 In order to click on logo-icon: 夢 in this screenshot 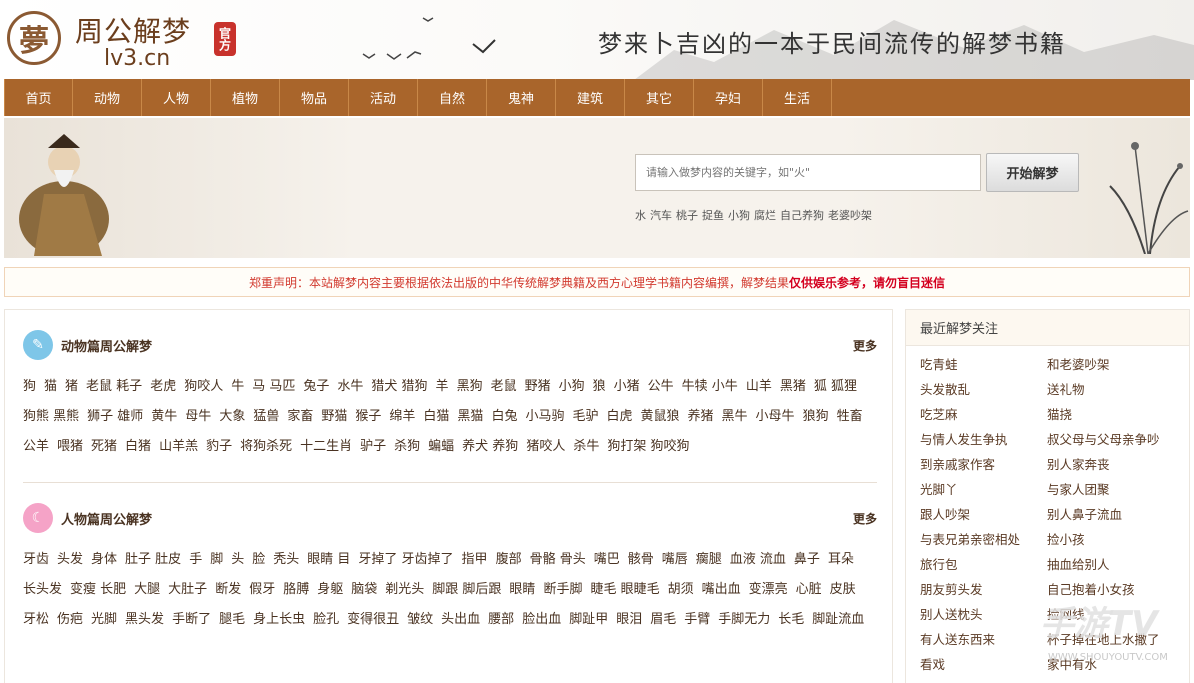, I will do `click(34, 38)`.